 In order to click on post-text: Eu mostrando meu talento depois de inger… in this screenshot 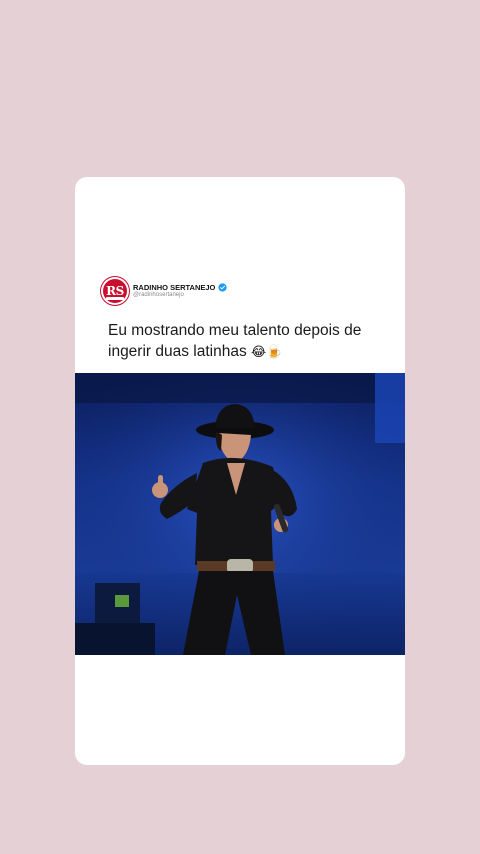, I will do `click(253, 341)`.